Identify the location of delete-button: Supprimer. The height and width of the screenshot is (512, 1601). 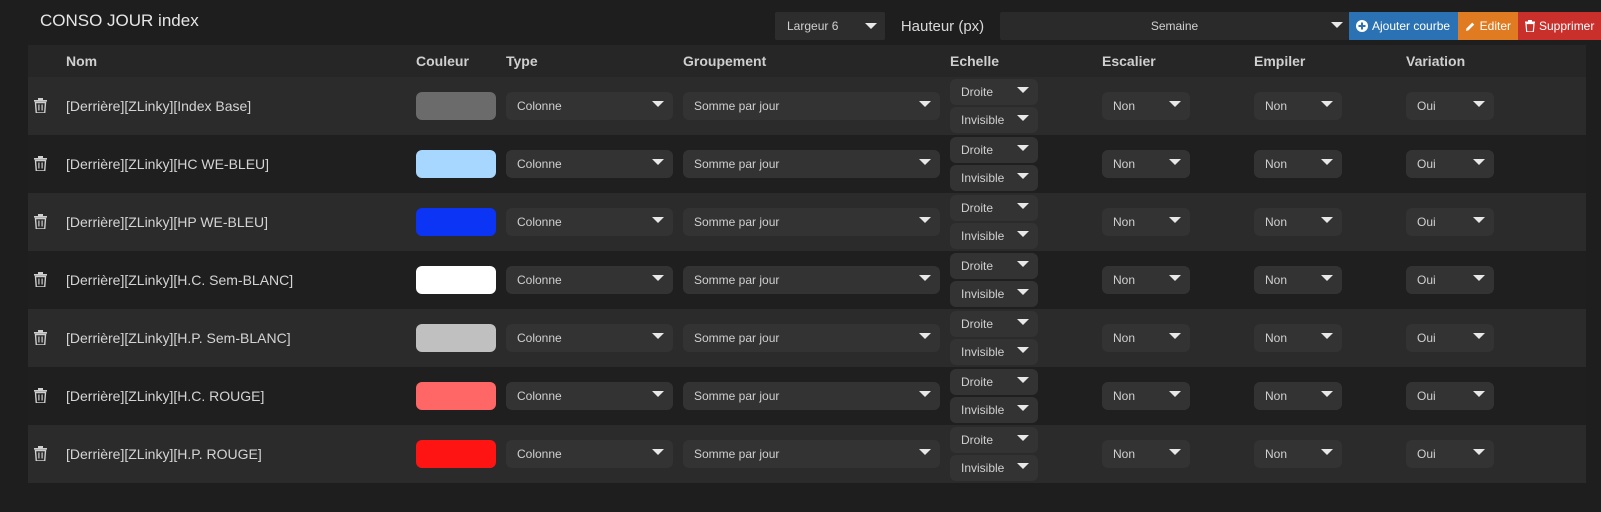
(1559, 26).